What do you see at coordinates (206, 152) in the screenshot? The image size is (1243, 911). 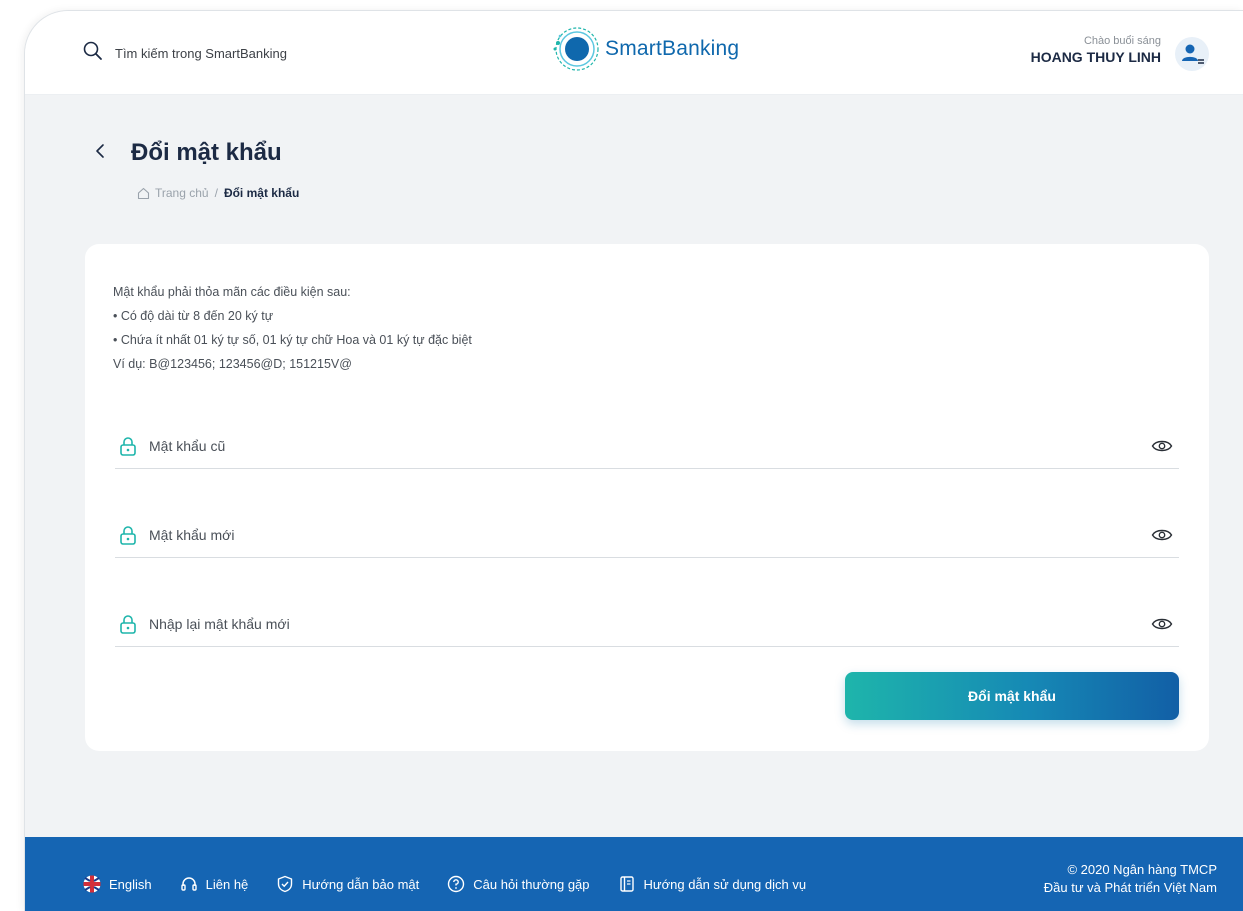 I see `page-title: Đổi mật khẩu` at bounding box center [206, 152].